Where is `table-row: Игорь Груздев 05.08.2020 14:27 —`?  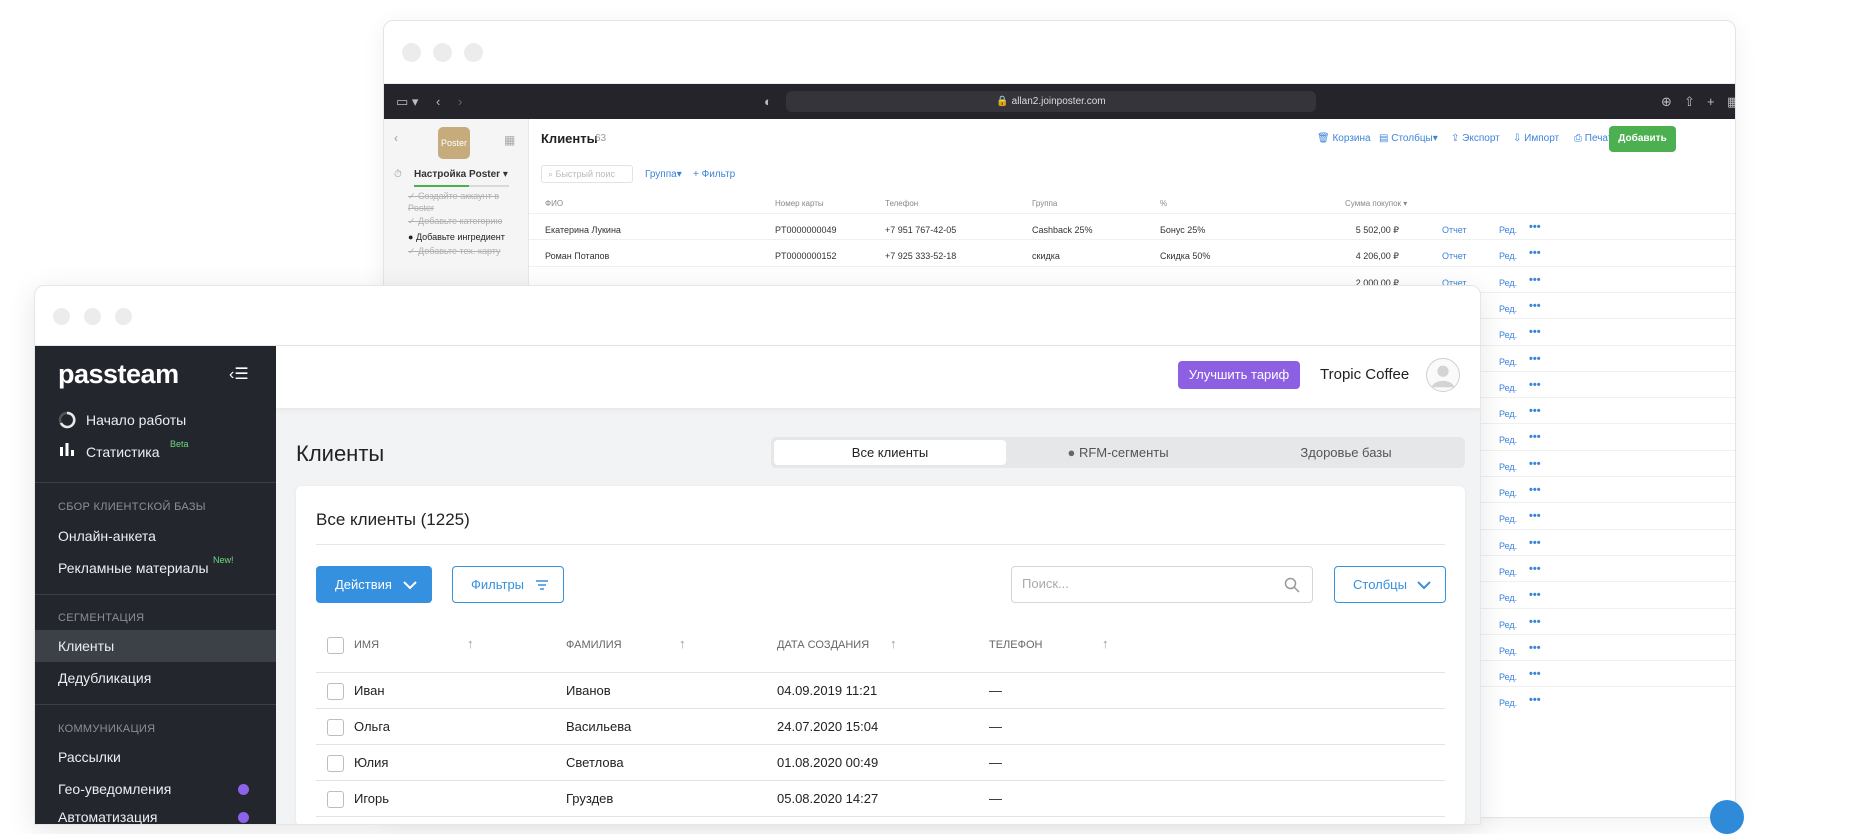 table-row: Игорь Груздев 05.08.2020 14:27 — is located at coordinates (880, 799).